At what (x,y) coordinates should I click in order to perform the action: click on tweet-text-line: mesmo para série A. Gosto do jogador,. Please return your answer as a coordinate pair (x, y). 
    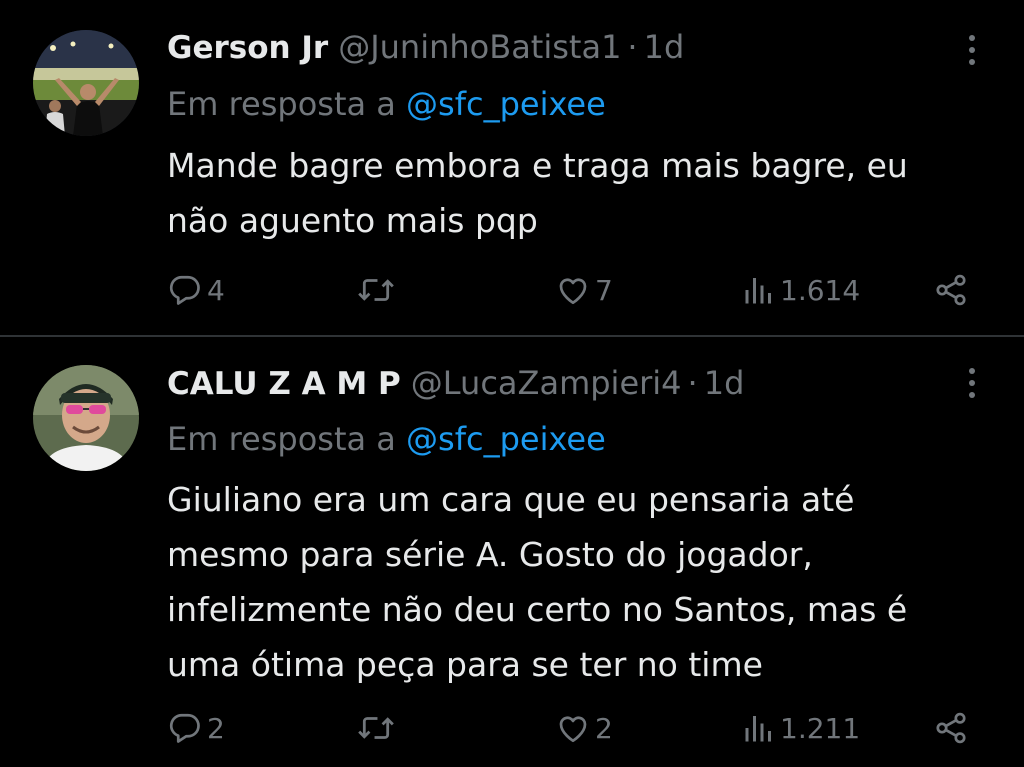
    Looking at the image, I should click on (490, 554).